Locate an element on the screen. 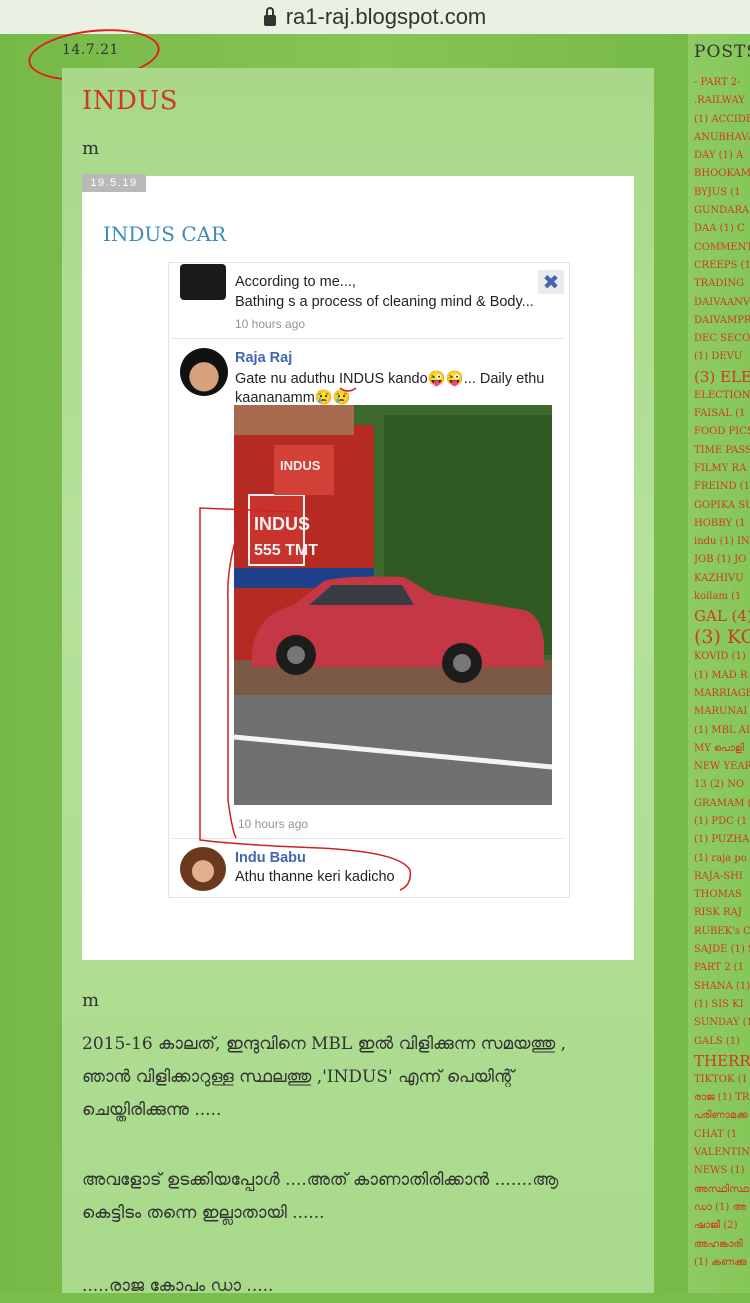 The width and height of the screenshot is (750, 1303). sidebar-label-link: HOBBY (1 is located at coordinates (722, 524).